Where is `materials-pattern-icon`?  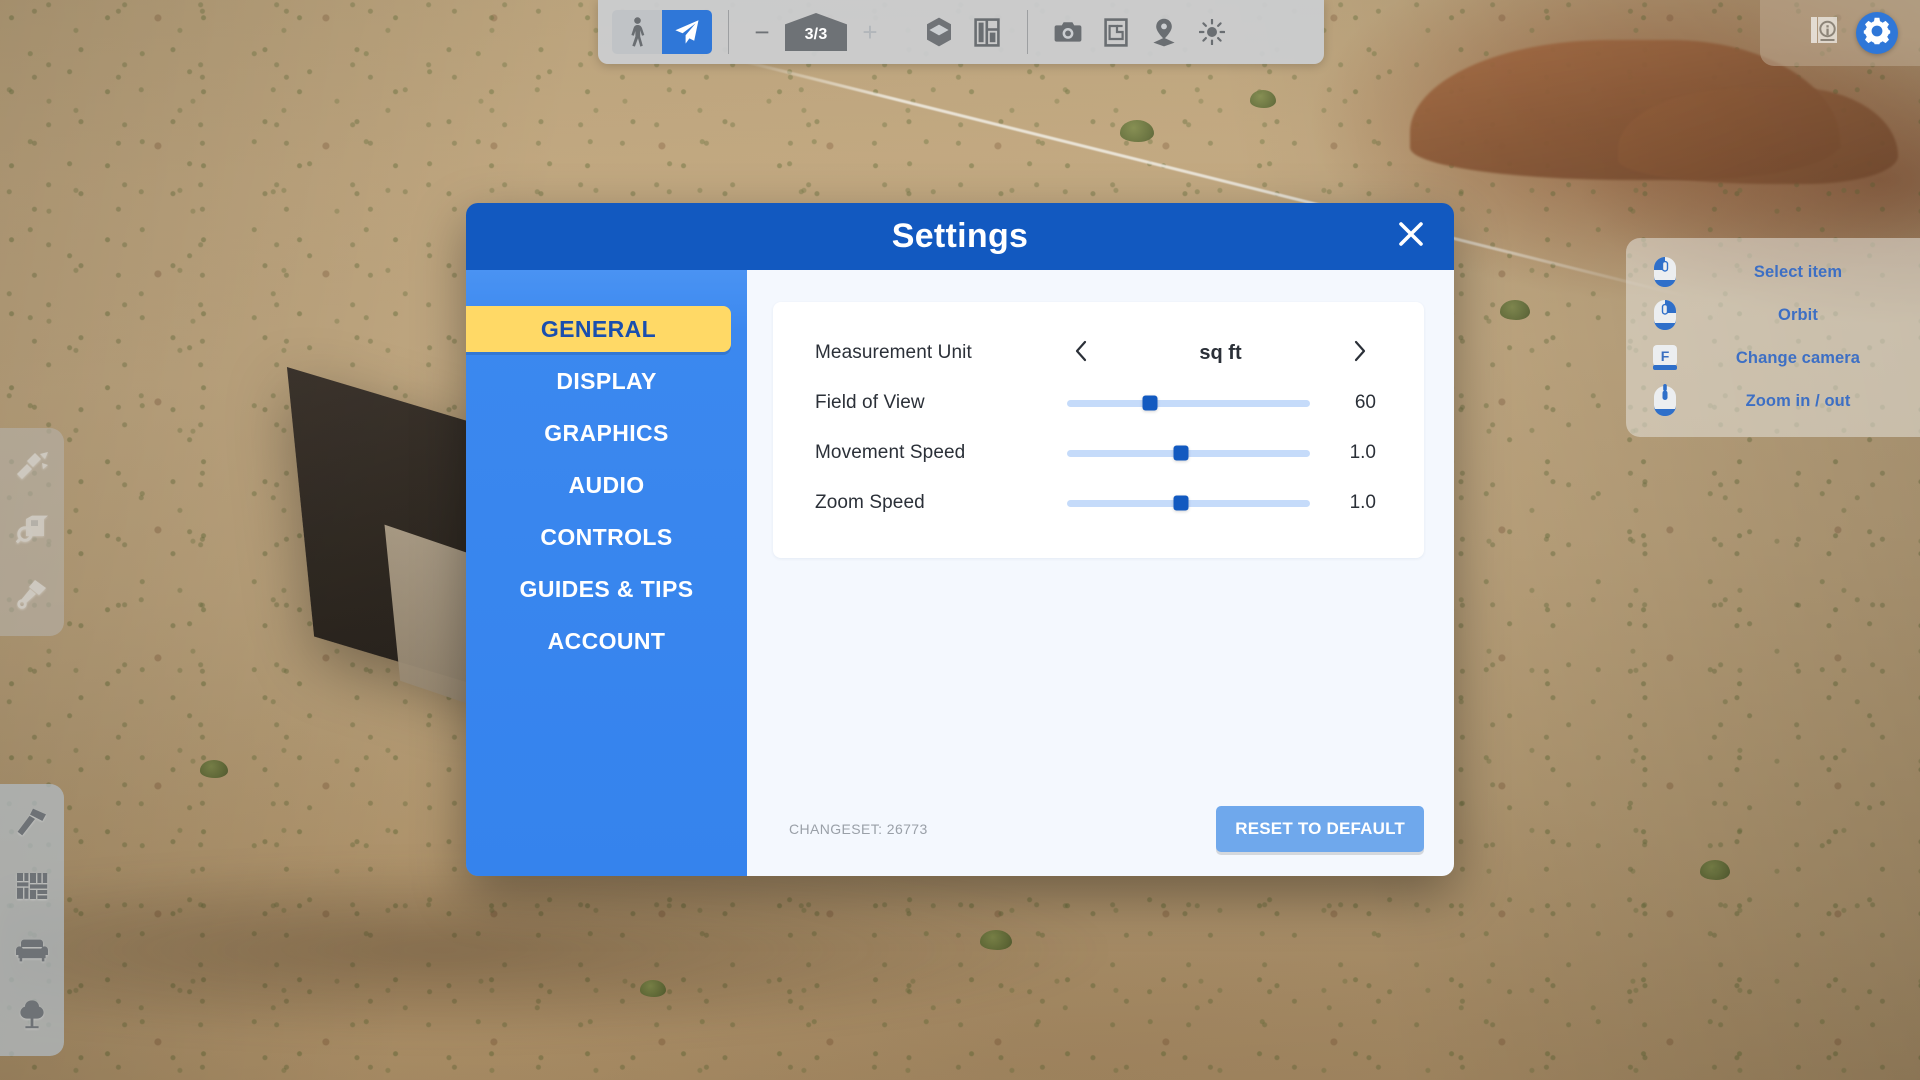 materials-pattern-icon is located at coordinates (32, 888).